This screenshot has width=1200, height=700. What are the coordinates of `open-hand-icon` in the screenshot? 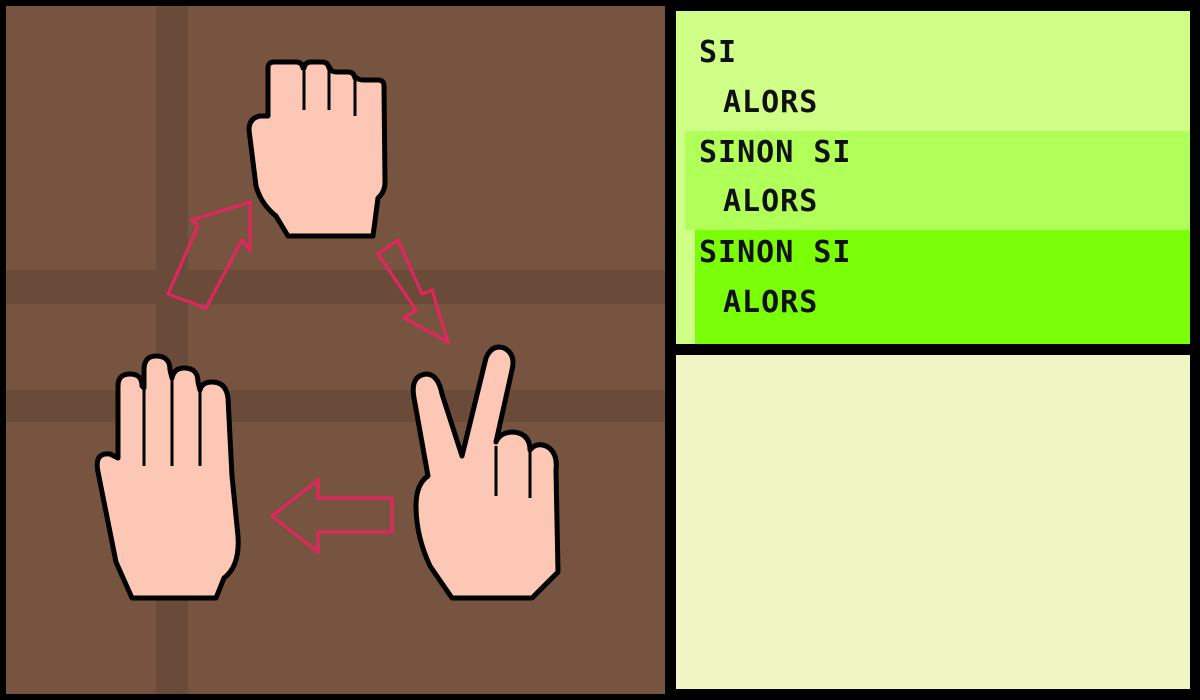 It's located at (167, 477).